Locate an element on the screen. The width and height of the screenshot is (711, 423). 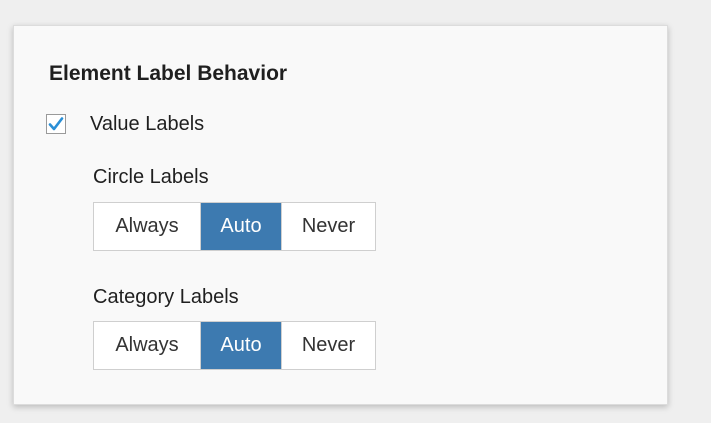
value-labels-label: Value Labels is located at coordinates (147, 123).